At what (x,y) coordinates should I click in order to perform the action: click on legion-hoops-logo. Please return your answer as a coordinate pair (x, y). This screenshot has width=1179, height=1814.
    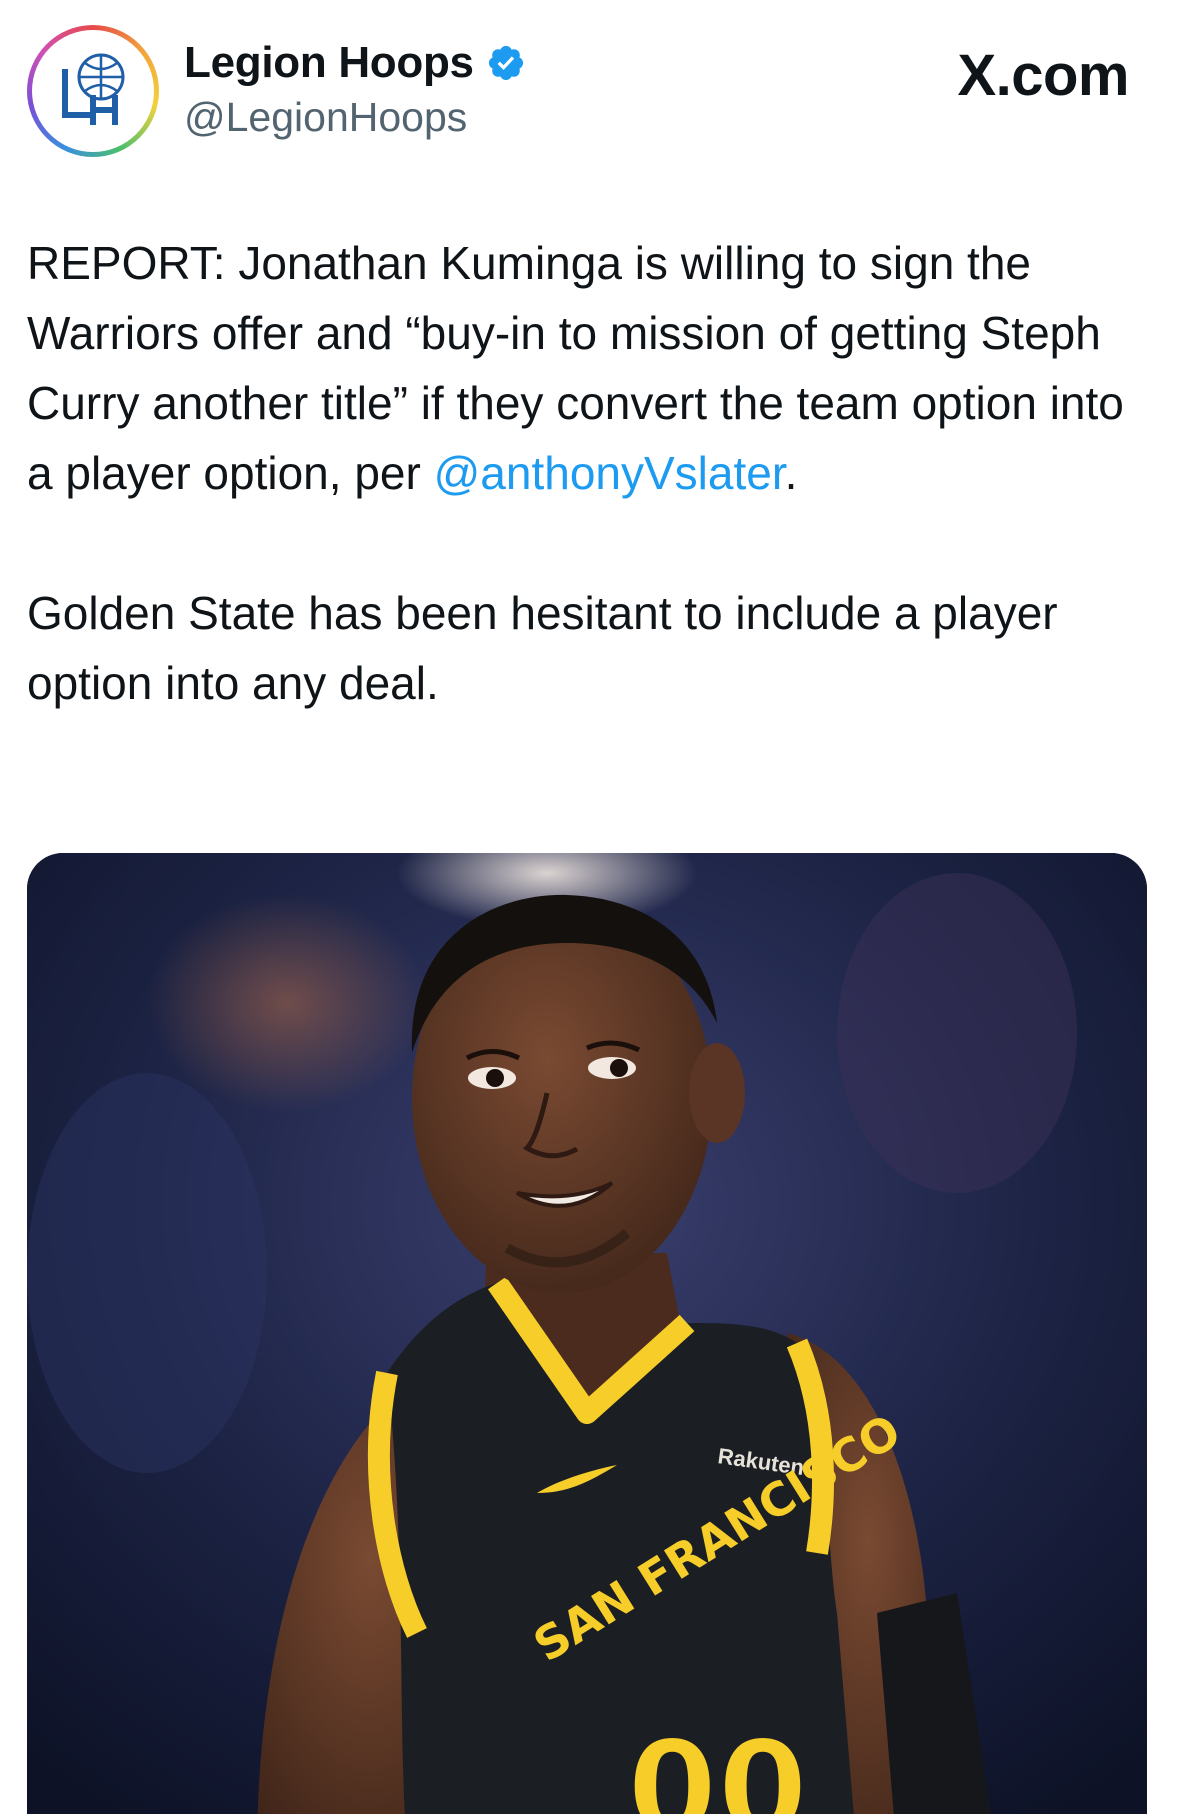
    Looking at the image, I should click on (93, 89).